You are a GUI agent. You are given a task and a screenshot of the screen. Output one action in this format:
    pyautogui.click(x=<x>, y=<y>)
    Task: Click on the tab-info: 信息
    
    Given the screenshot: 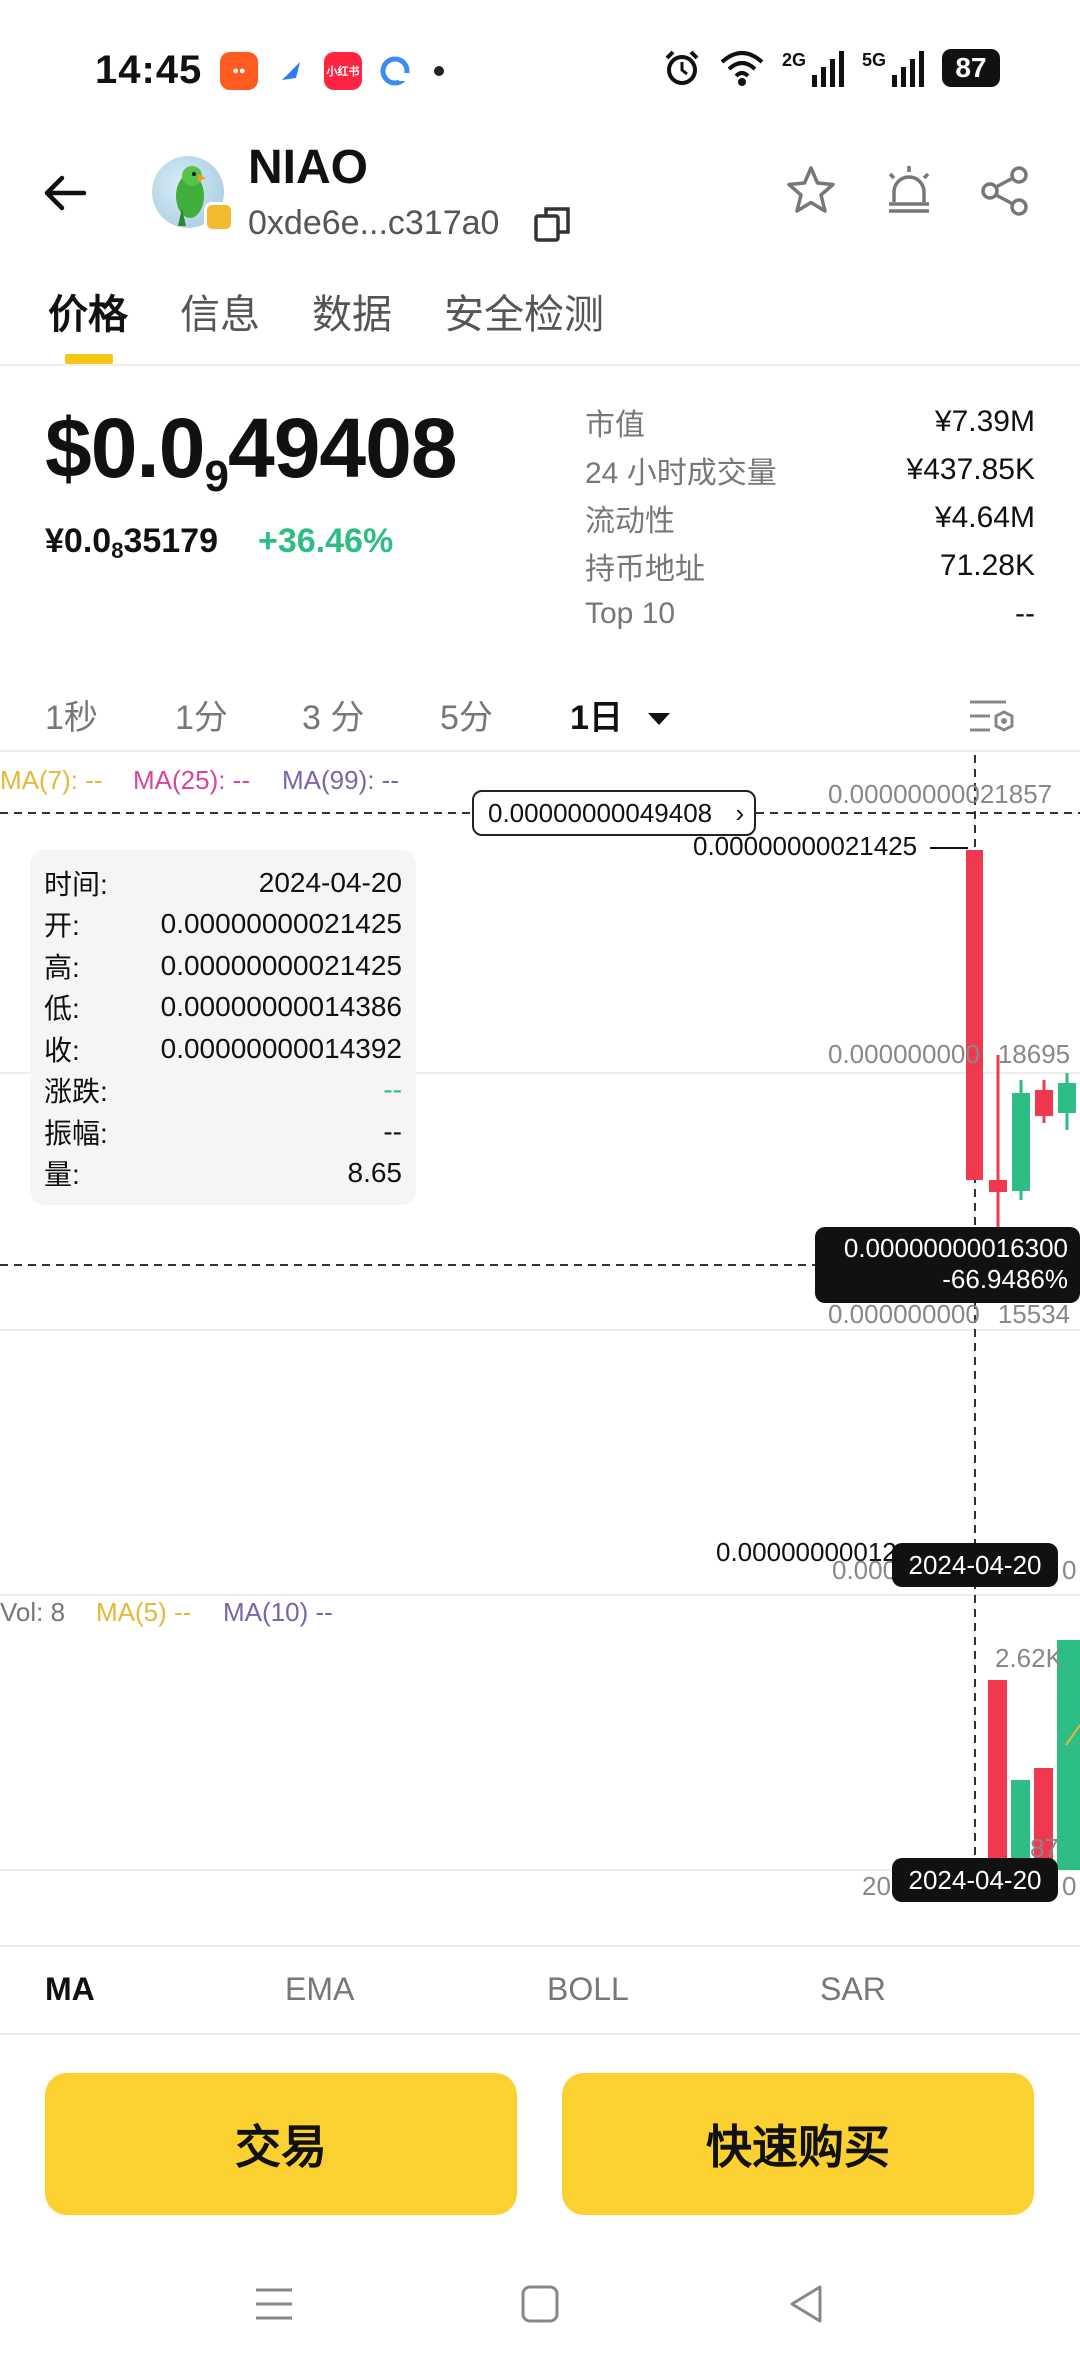 What is the action you would take?
    pyautogui.click(x=220, y=311)
    